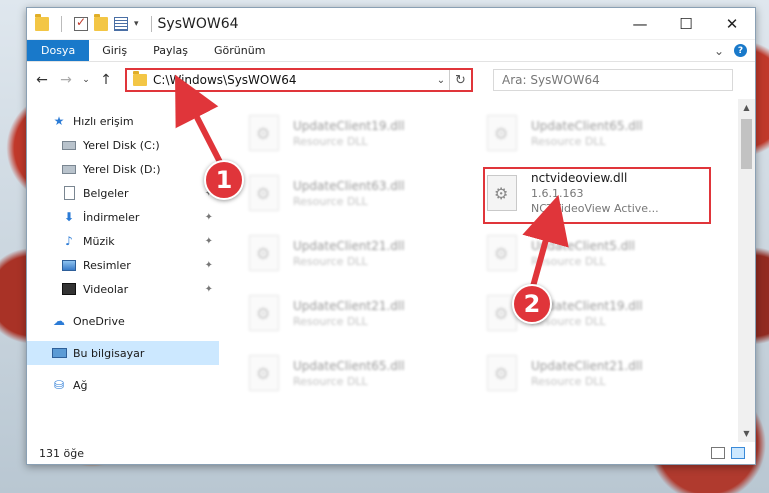 This screenshot has height=493, width=769. I want to click on sidebar-item-quick-access: ★ Hızlı erişim, so click(123, 121).